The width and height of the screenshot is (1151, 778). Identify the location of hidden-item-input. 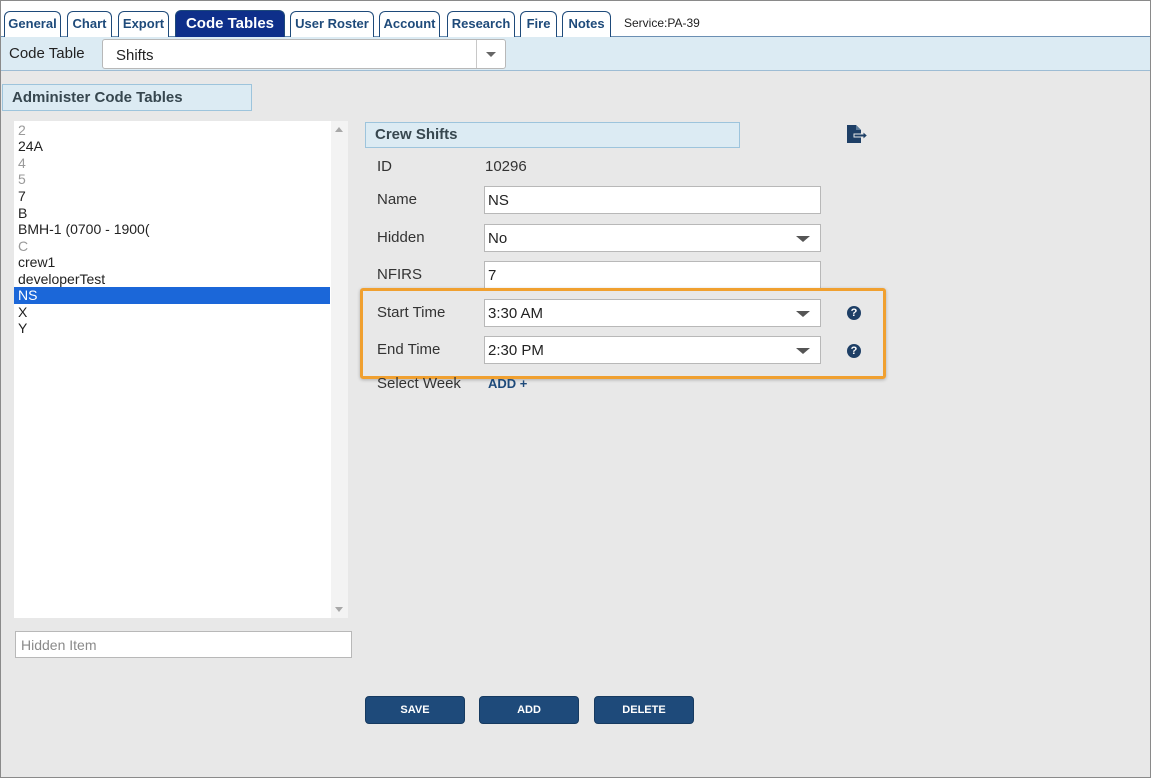
(183, 644).